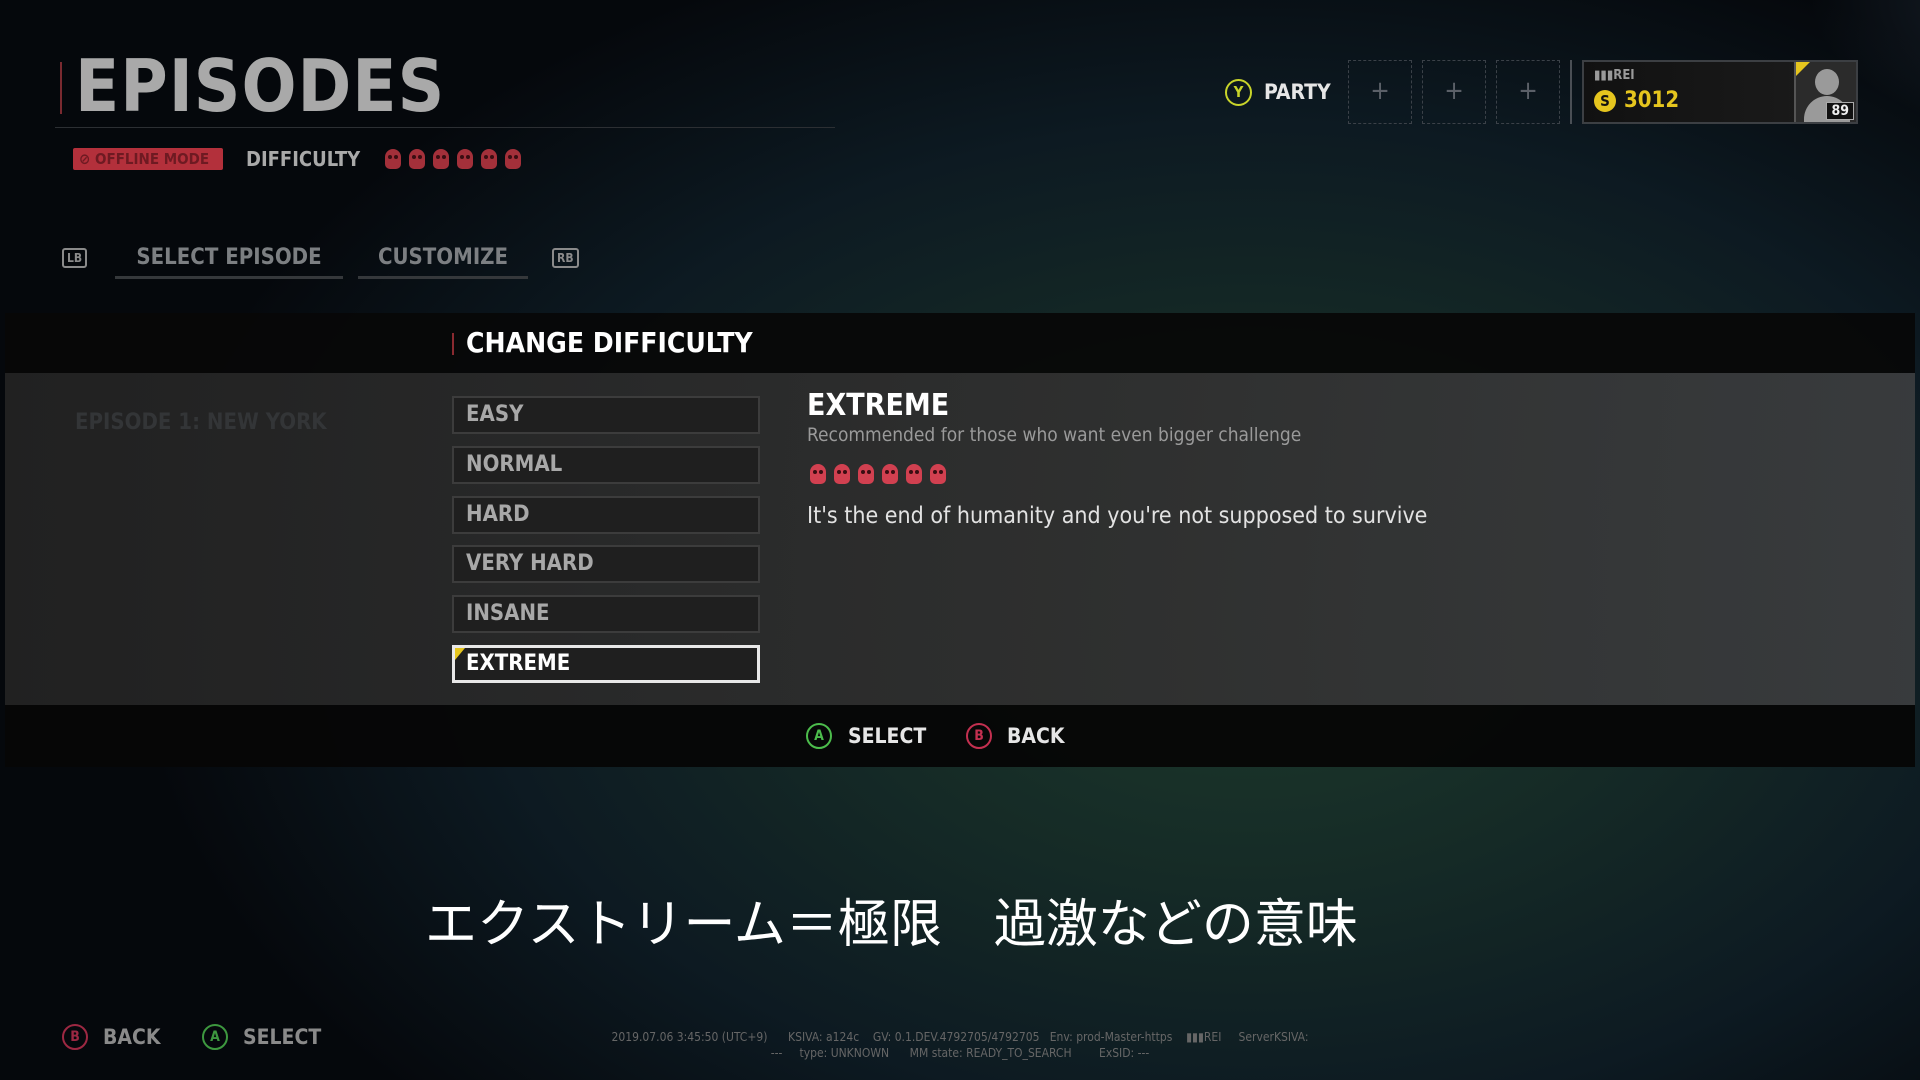 The height and width of the screenshot is (1080, 1920). I want to click on dialog-title: CHANGE DIFFICULTY, so click(609, 342).